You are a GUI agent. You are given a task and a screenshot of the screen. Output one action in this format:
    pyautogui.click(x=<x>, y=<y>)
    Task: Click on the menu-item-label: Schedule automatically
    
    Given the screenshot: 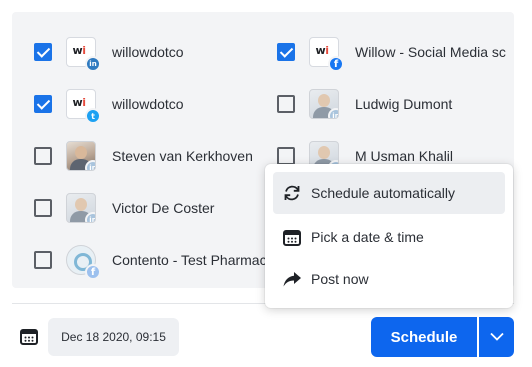 What is the action you would take?
    pyautogui.click(x=383, y=193)
    